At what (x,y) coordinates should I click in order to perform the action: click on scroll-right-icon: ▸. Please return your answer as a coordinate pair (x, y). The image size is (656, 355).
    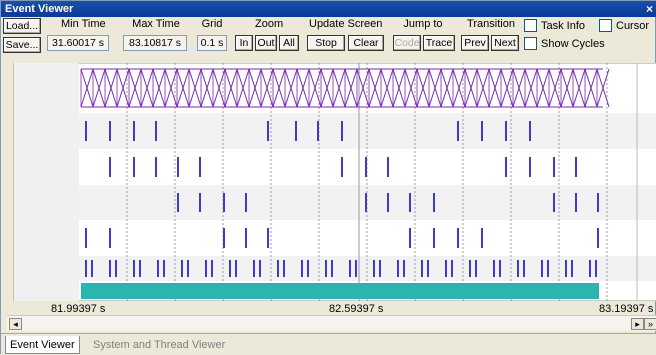
    Looking at the image, I should click on (637, 324).